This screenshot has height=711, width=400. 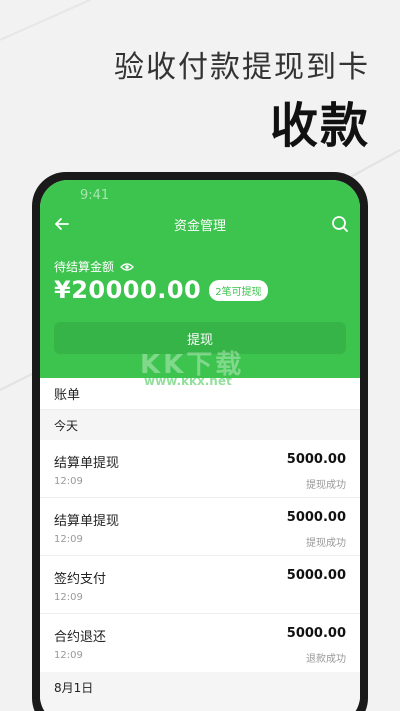 I want to click on date-header-aug1: 8月1日, so click(x=200, y=687).